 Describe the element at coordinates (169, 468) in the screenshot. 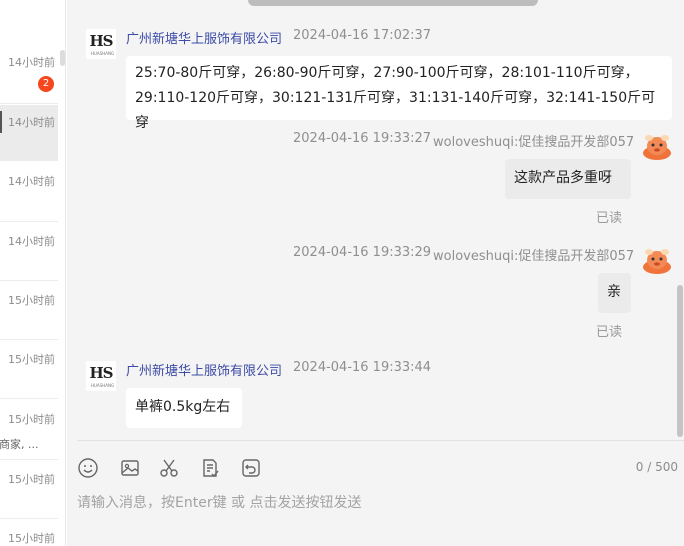

I see `scissors-icon` at that location.